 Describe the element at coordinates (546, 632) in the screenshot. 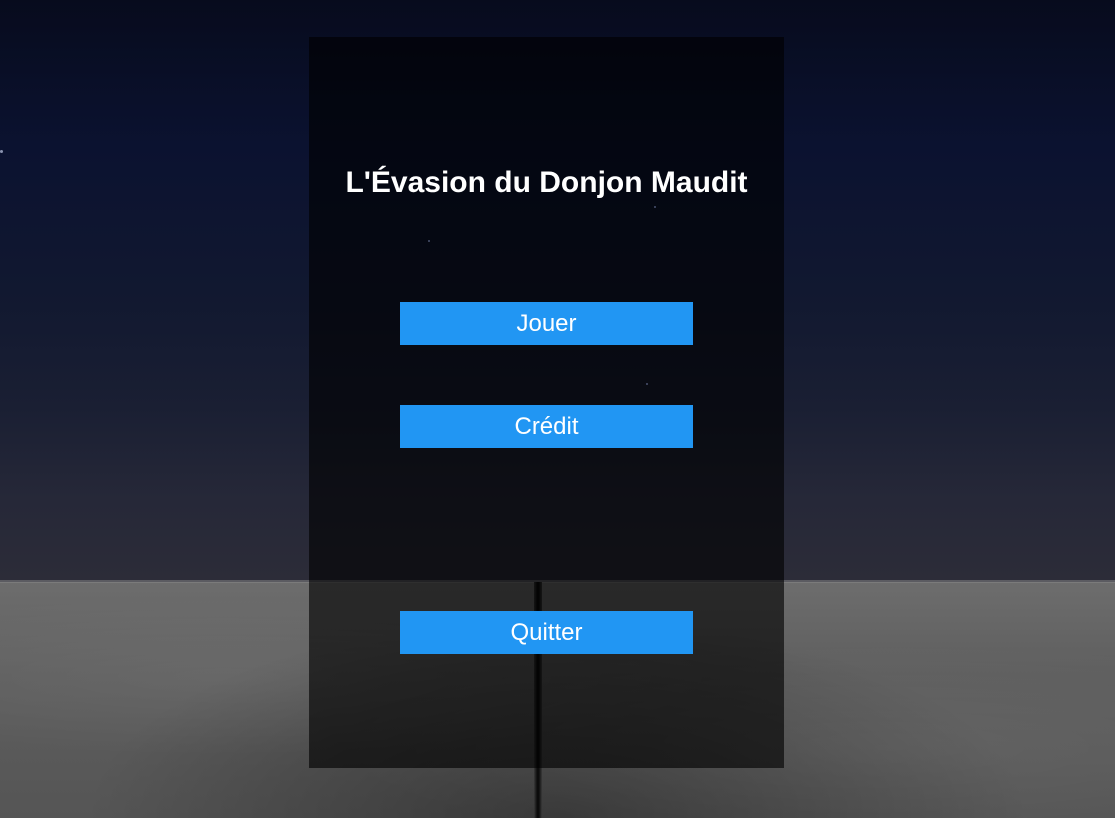

I see `quit-button: Quitter` at that location.